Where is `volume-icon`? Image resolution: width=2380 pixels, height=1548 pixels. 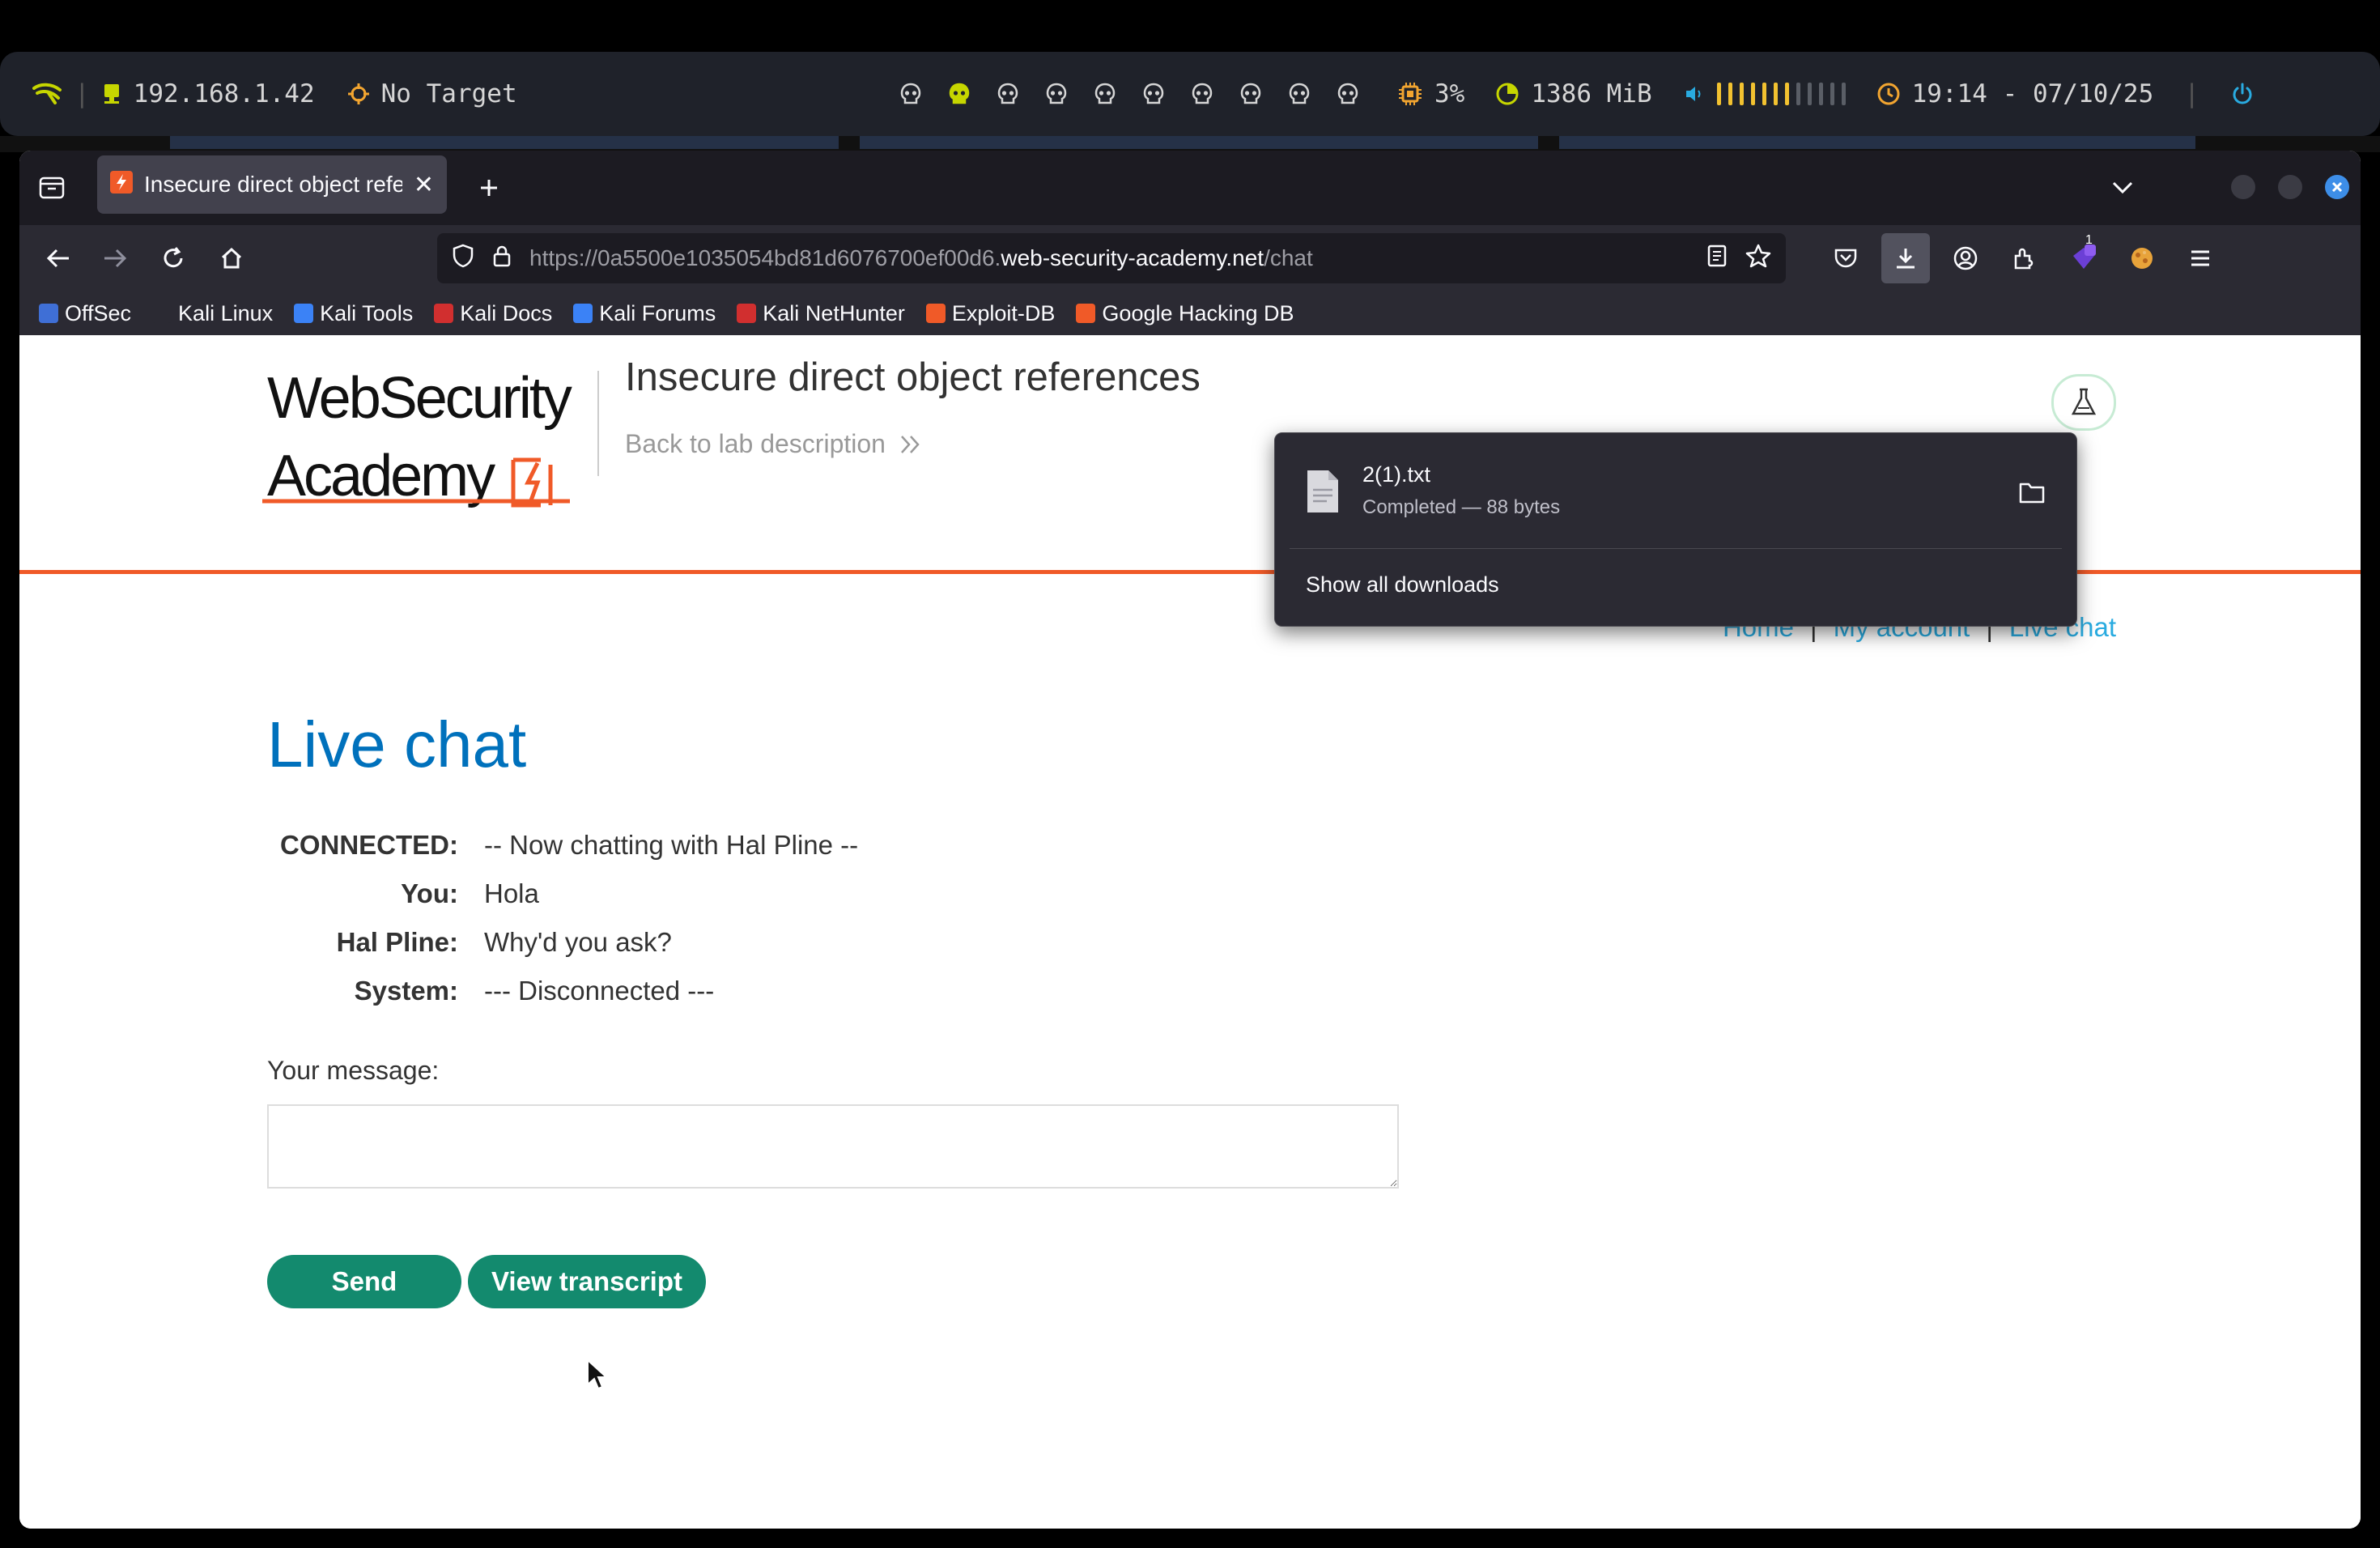 volume-icon is located at coordinates (1695, 94).